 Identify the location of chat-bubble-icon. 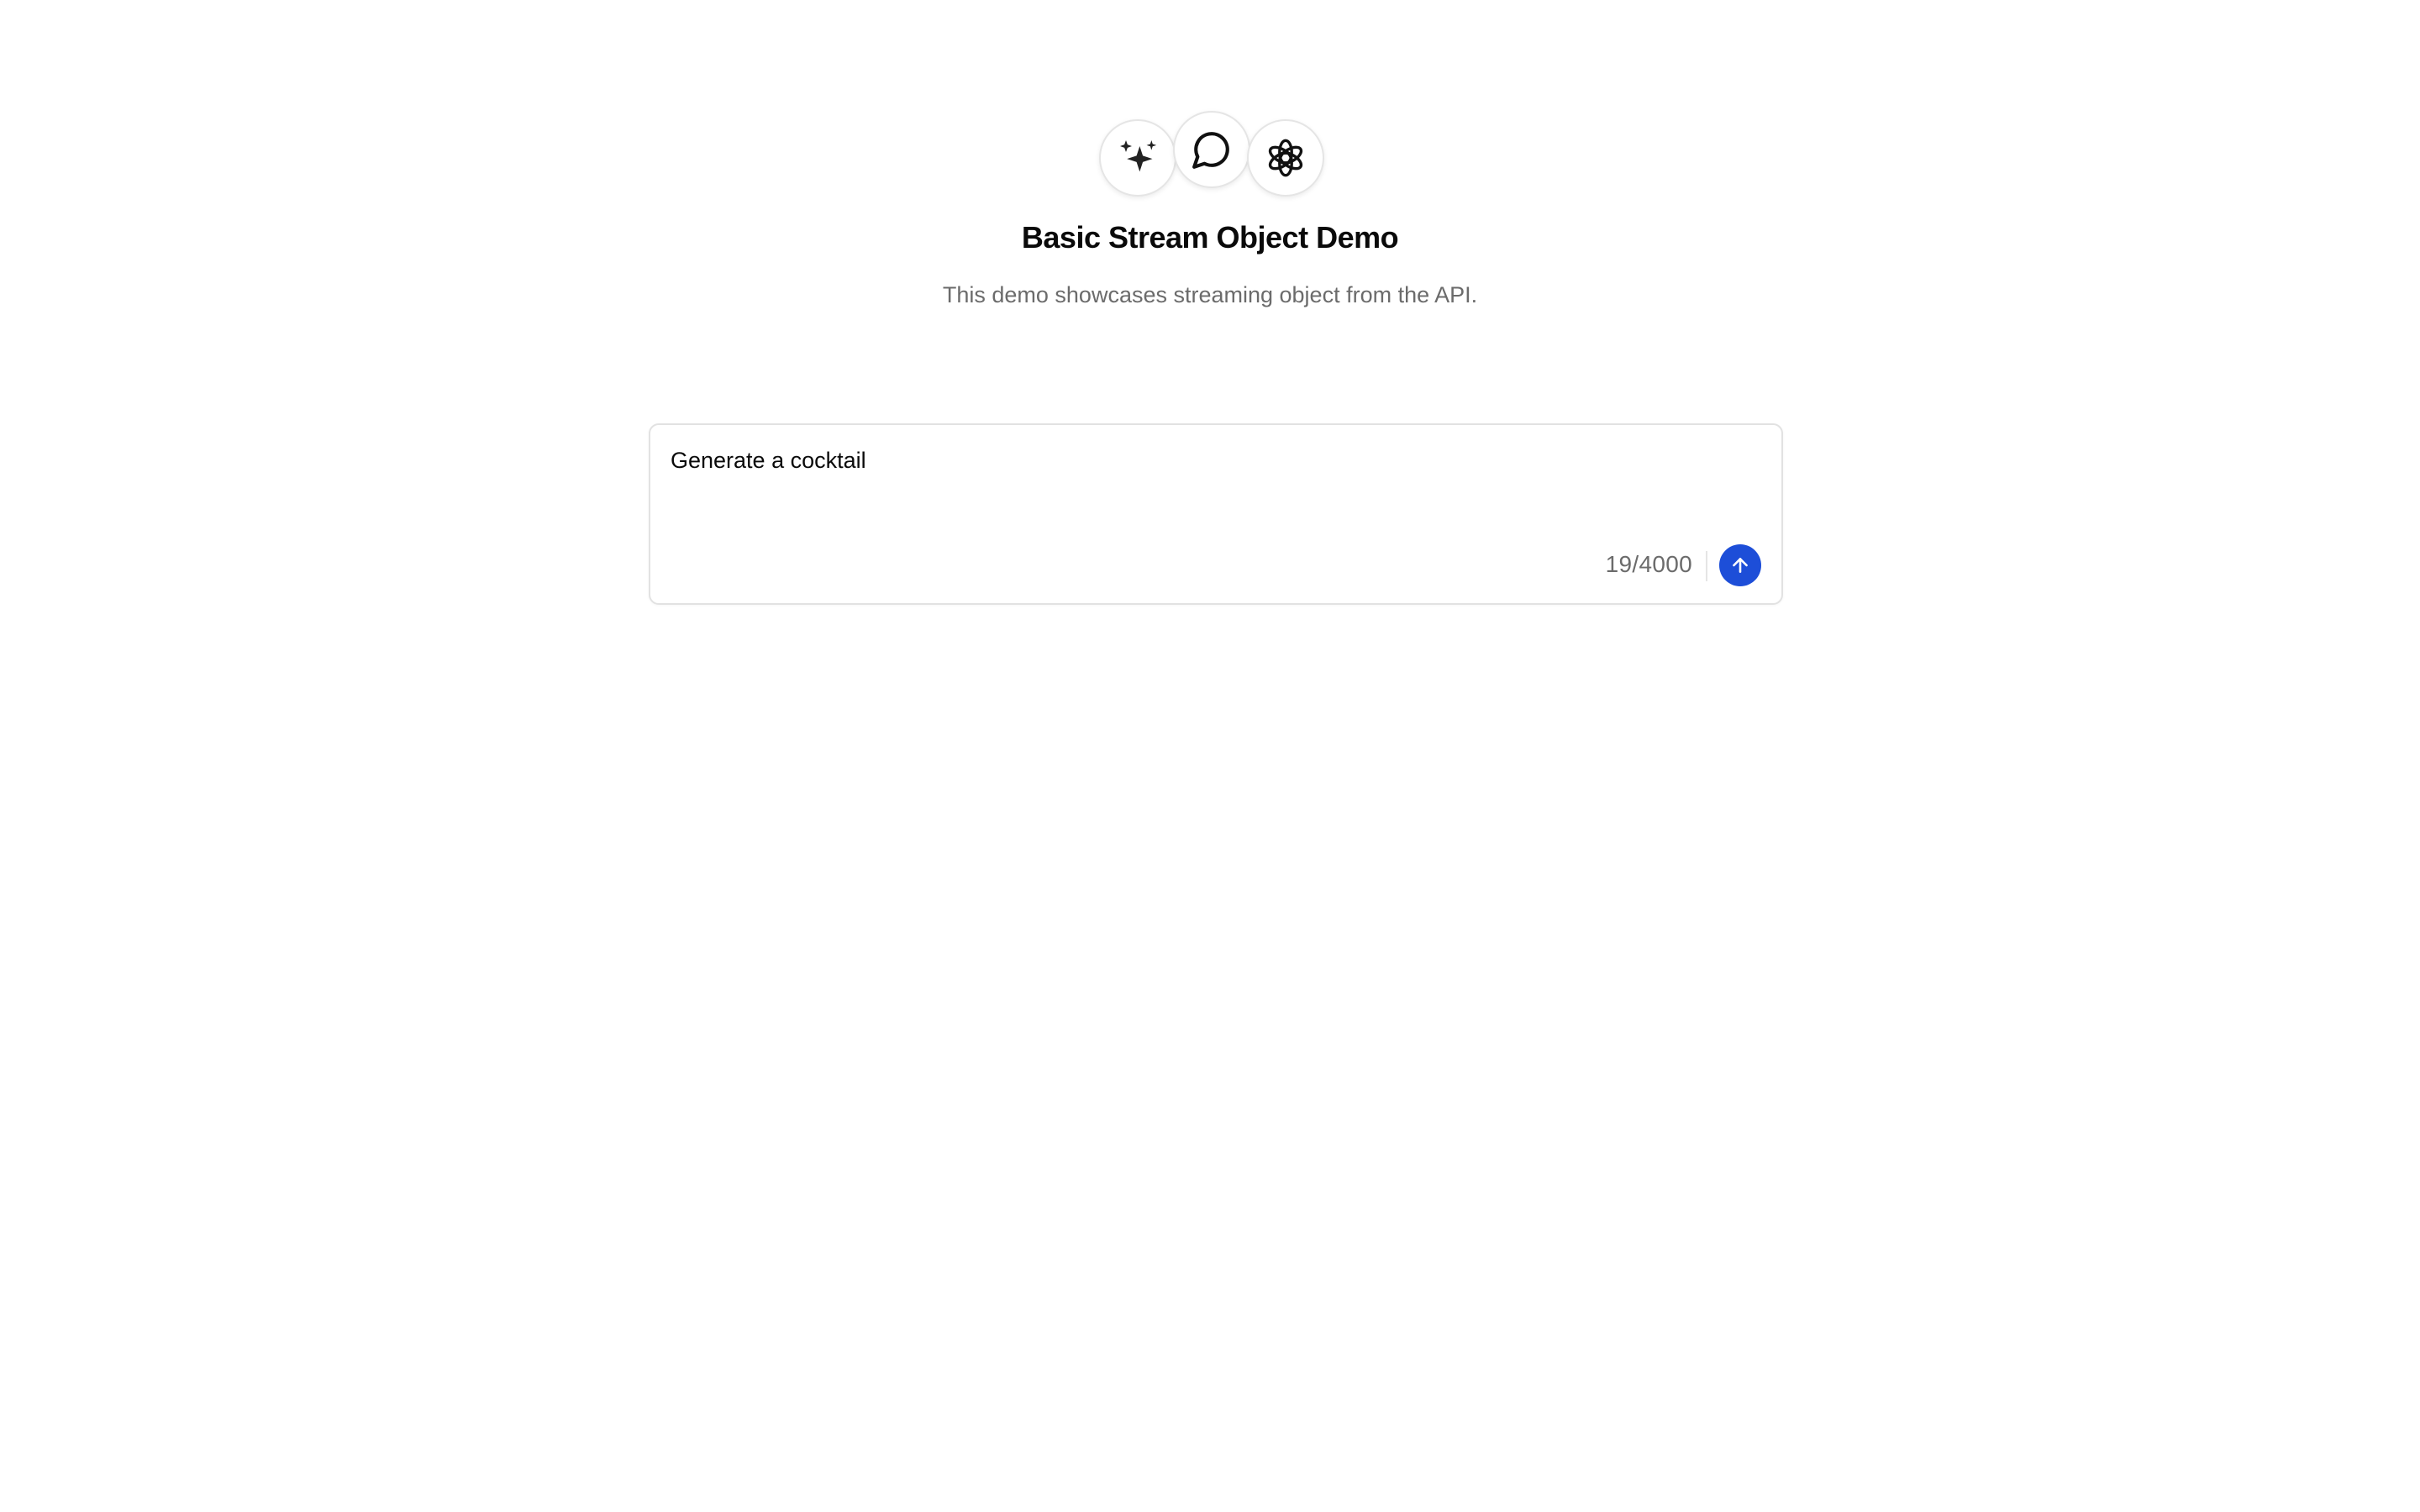
(1211, 149).